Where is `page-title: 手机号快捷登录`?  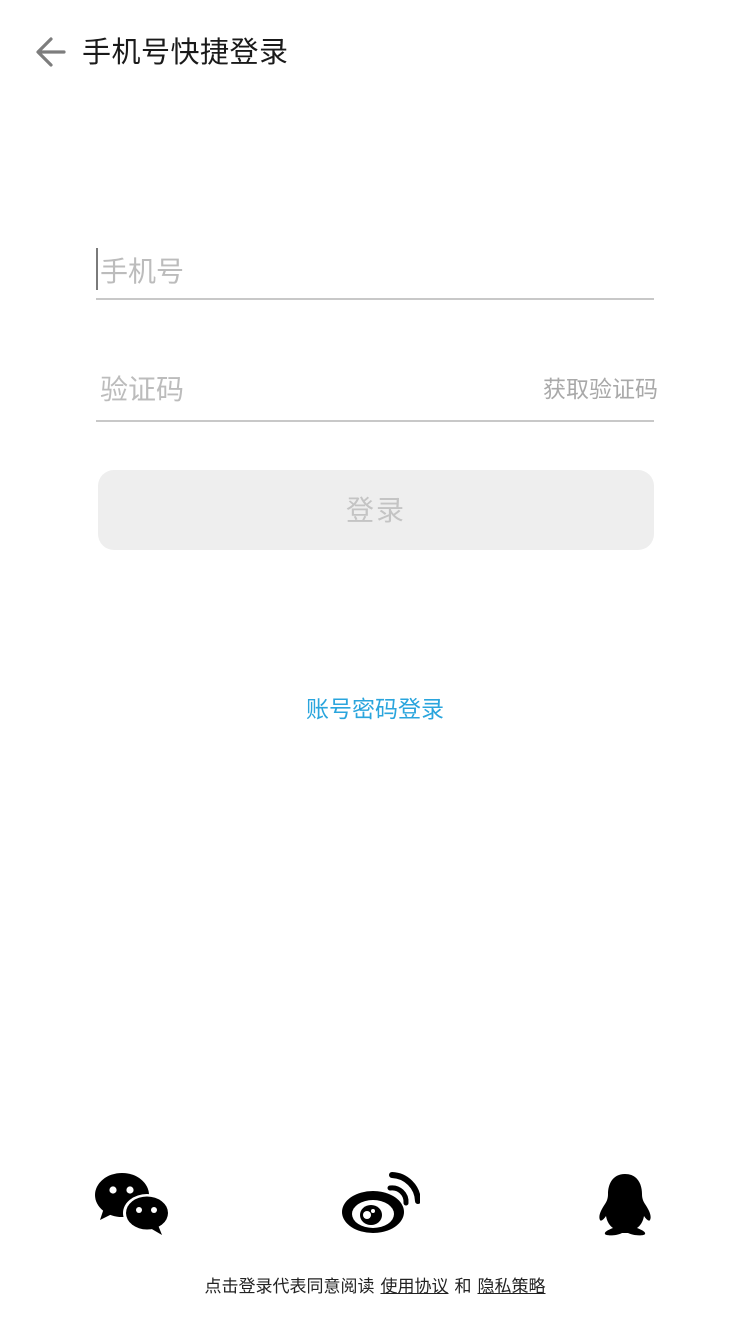
page-title: 手机号快捷登录 is located at coordinates (185, 52).